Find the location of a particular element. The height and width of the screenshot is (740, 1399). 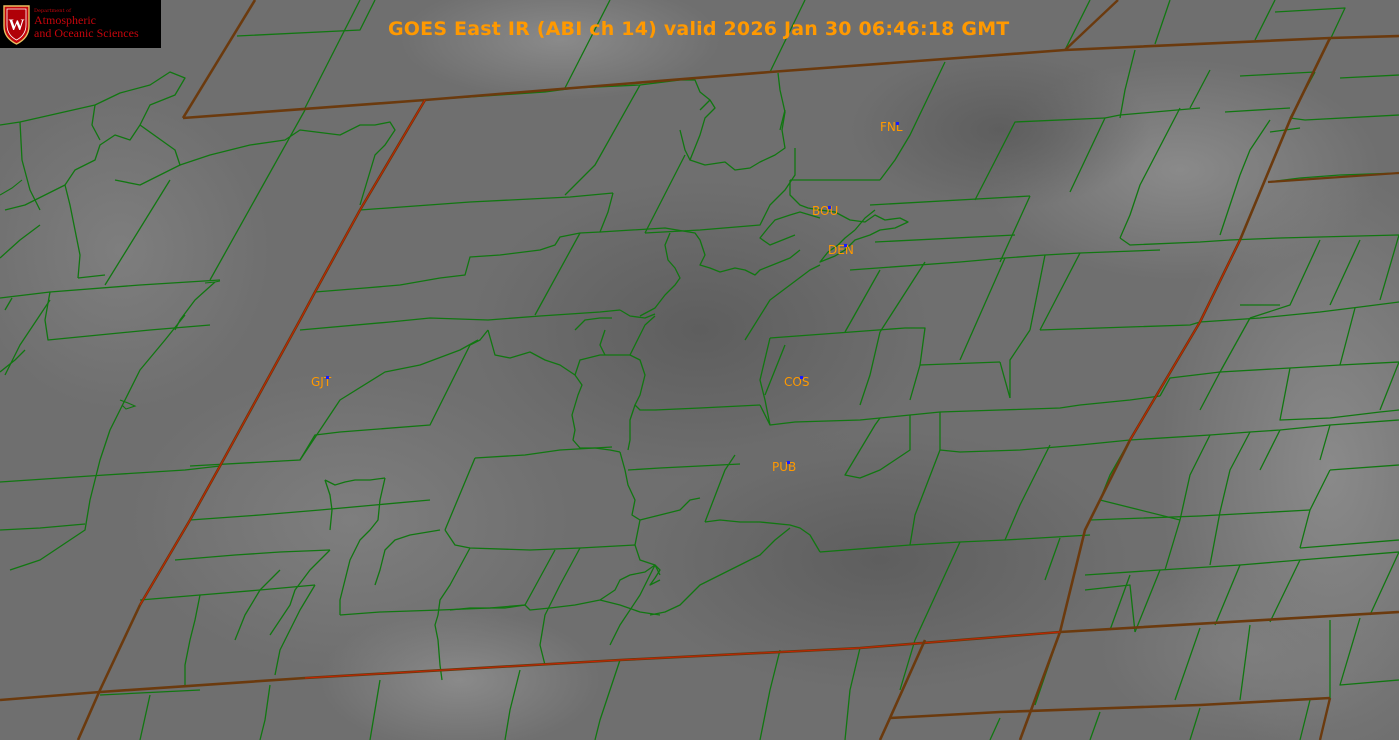

station-label: DEN is located at coordinates (841, 250).